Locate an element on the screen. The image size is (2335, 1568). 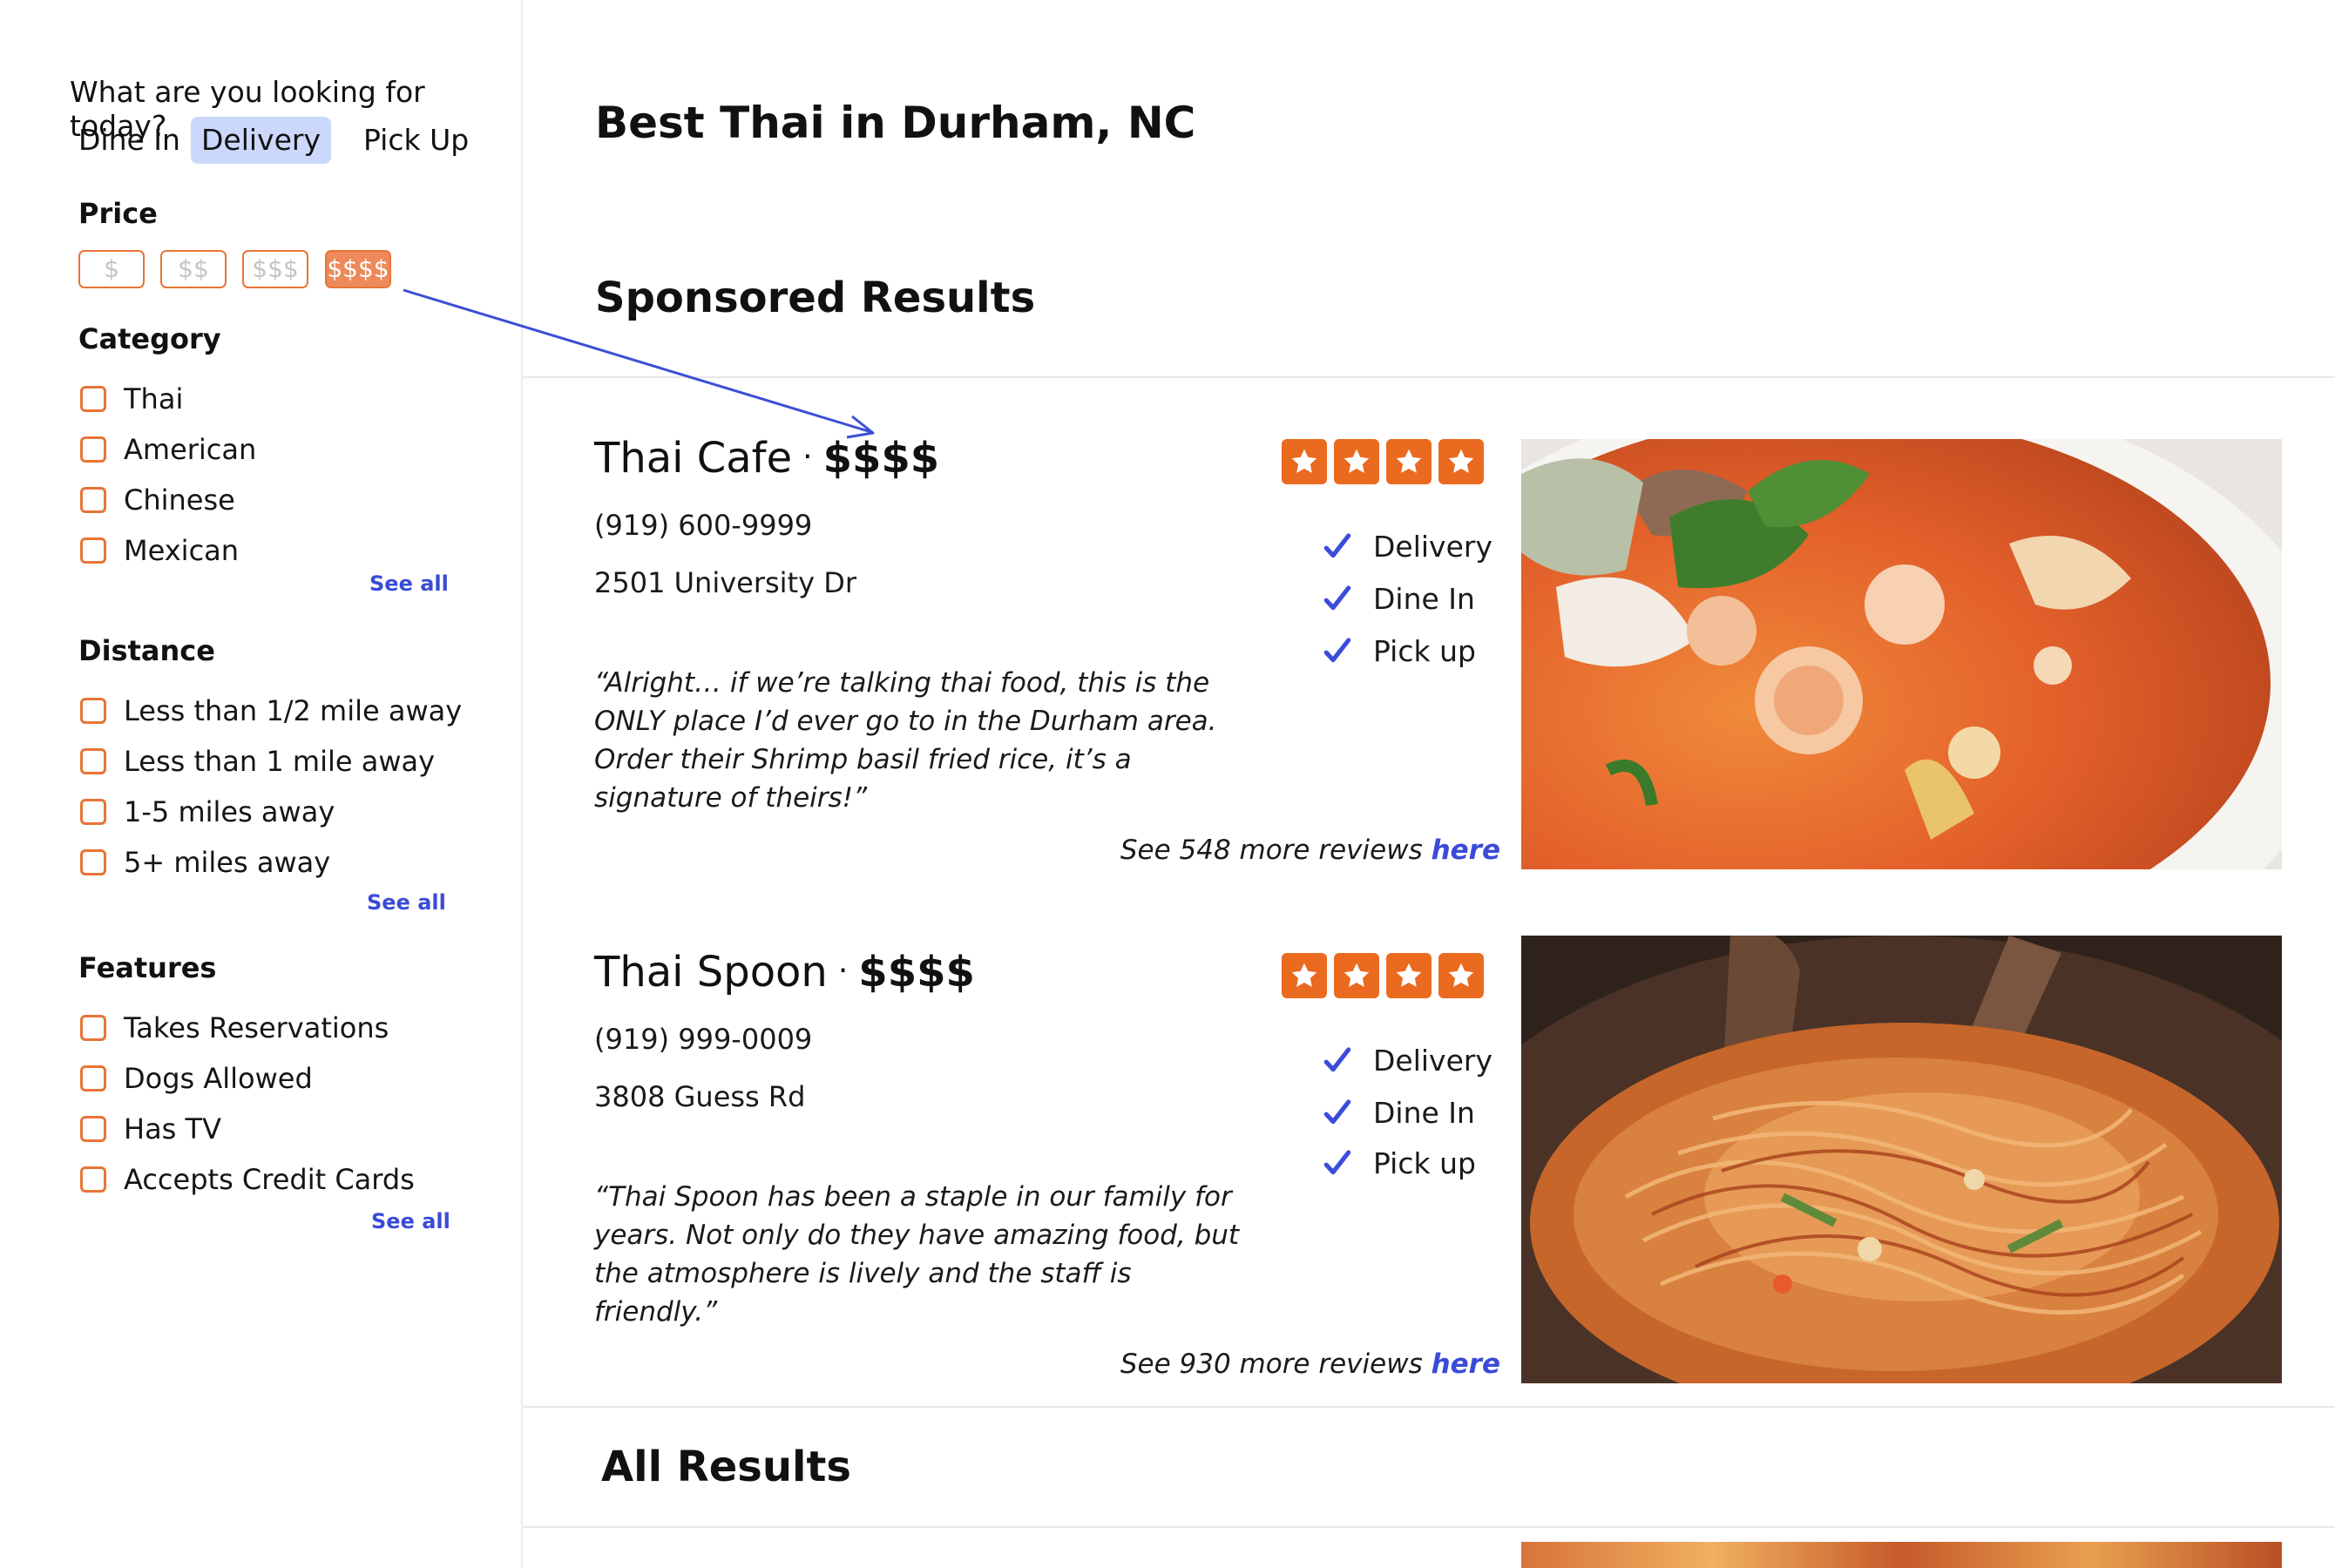
sponsored-results-heading: Sponsored Results is located at coordinates (816, 298).